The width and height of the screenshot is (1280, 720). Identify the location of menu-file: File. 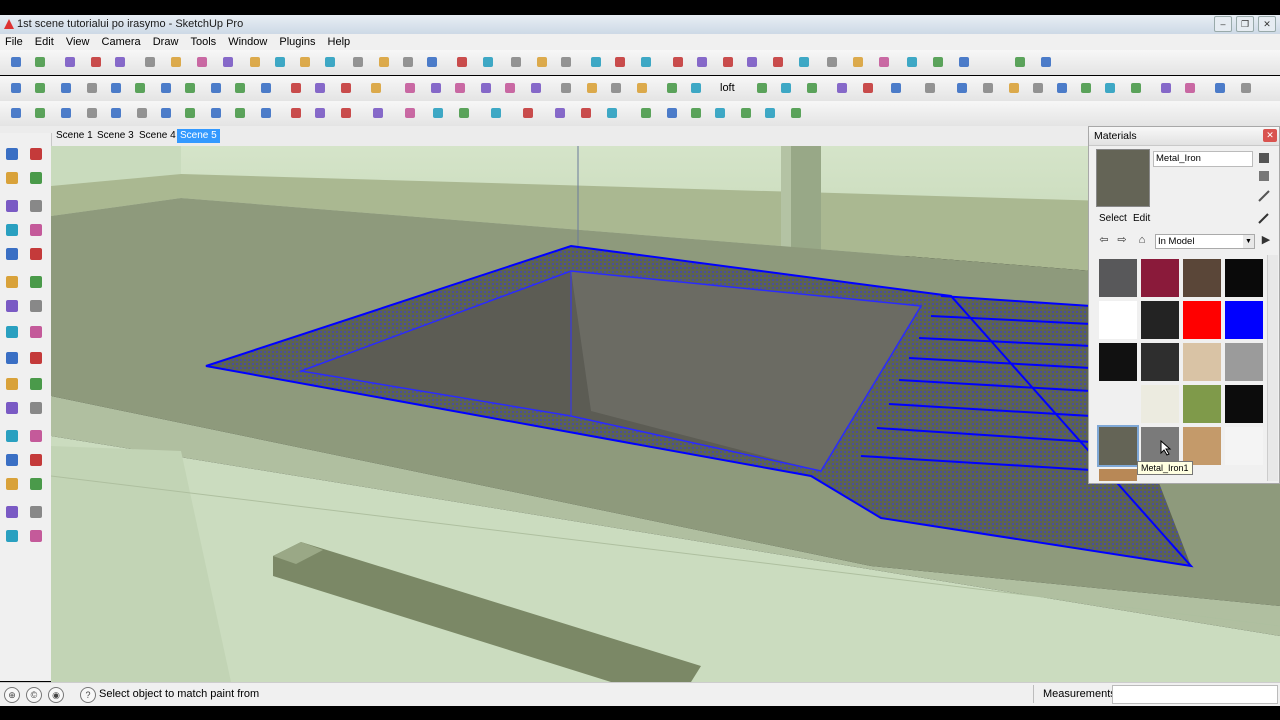
(13, 42).